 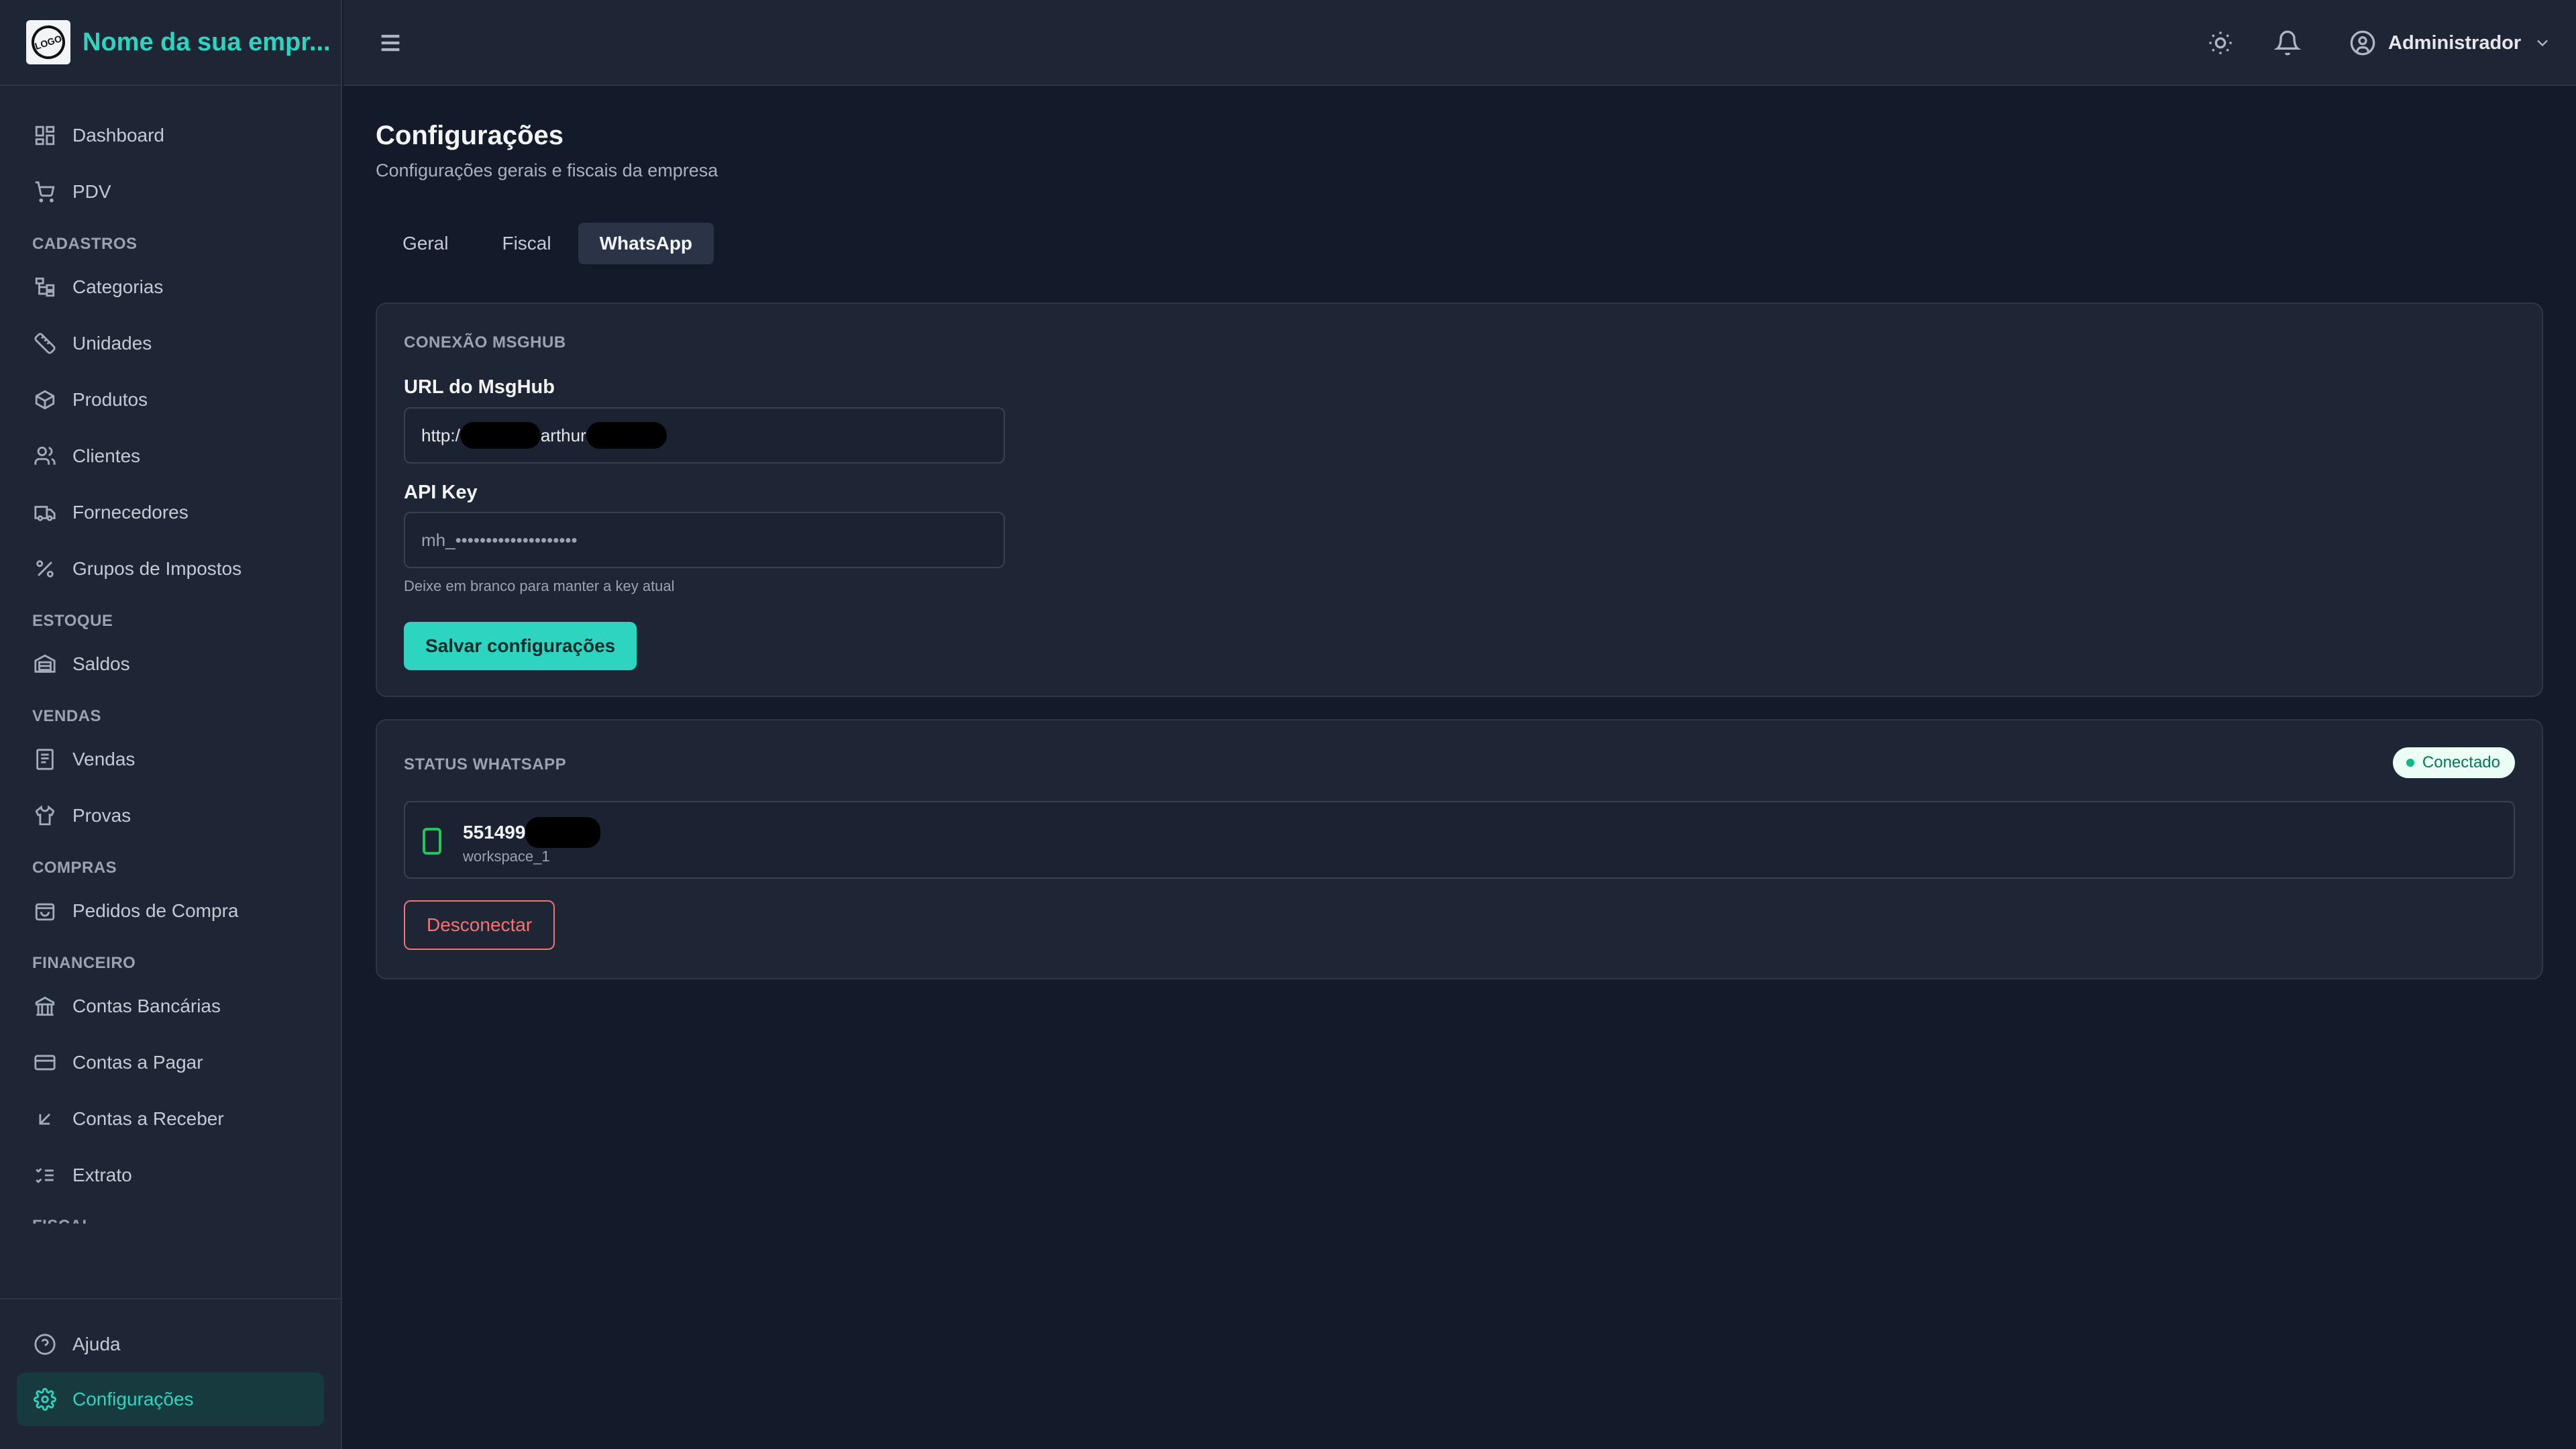 What do you see at coordinates (146, 1006) in the screenshot?
I see `sidebar-item-label: Contas Bancárias` at bounding box center [146, 1006].